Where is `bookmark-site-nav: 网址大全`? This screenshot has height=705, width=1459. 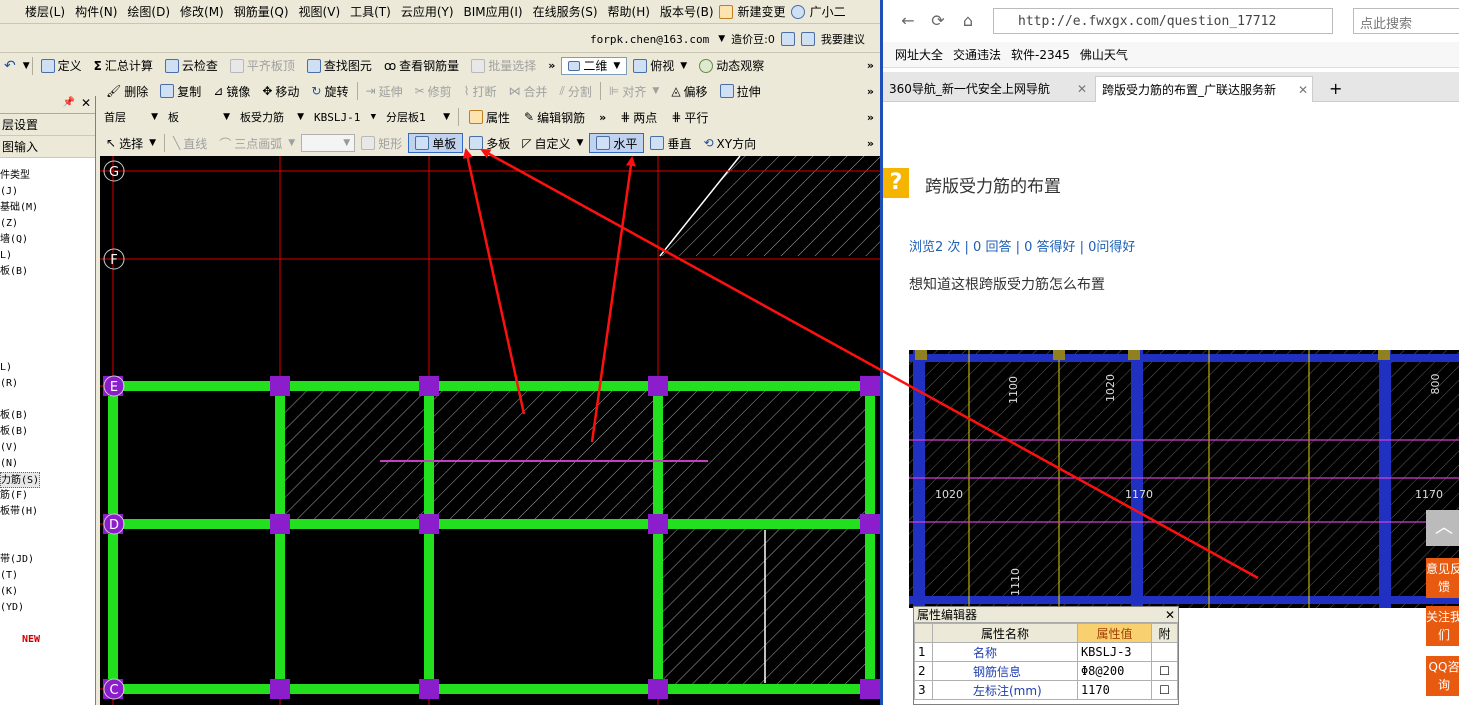
bookmark-site-nav: 网址大全 is located at coordinates (919, 54).